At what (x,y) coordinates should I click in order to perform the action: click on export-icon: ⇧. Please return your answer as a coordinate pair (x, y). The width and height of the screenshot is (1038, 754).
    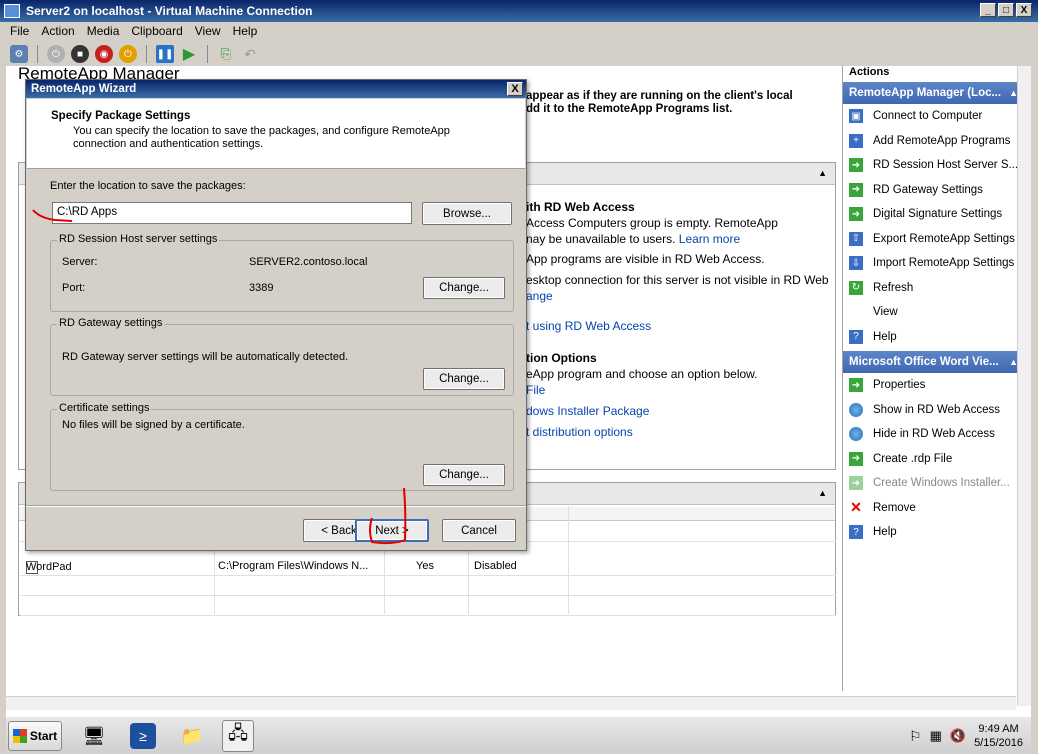
    Looking at the image, I should click on (856, 238).